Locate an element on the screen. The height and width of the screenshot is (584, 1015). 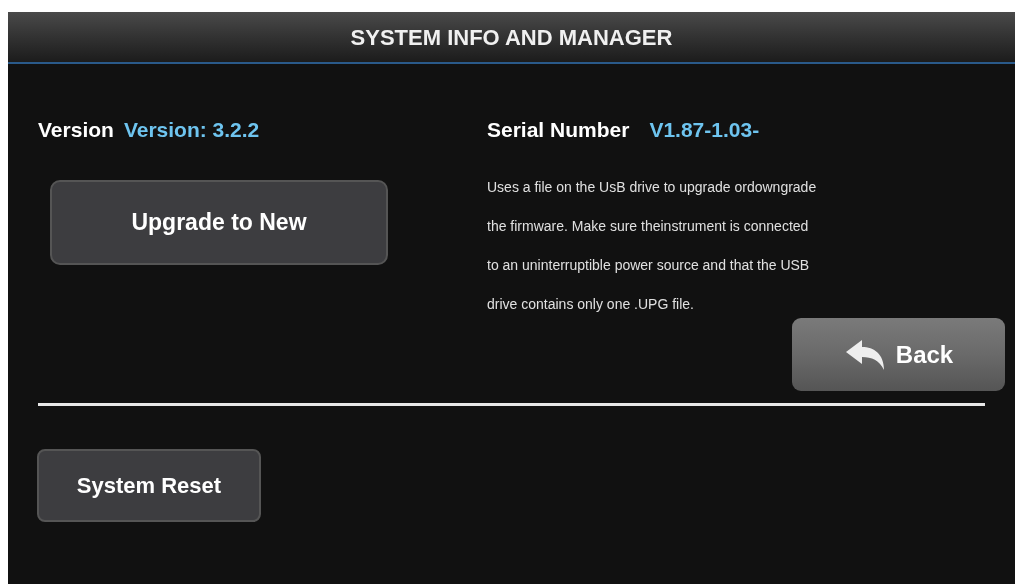
system-reset-button: System Reset is located at coordinates (149, 485).